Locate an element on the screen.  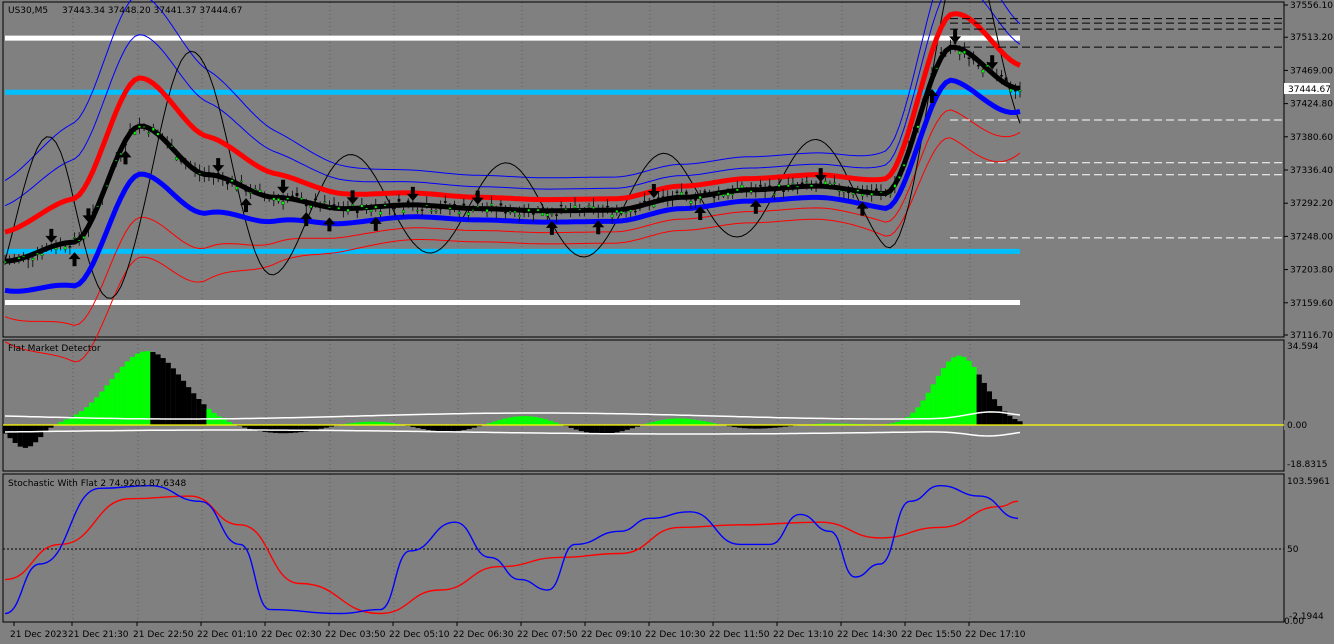
price-tick-label: 37469.00 is located at coordinates (1311, 71).